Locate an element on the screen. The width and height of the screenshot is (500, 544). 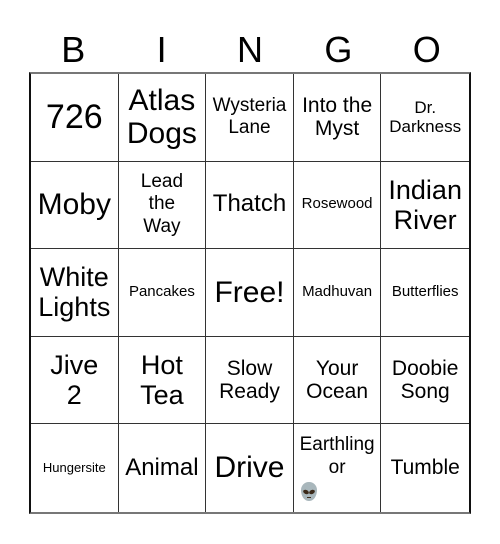
bingo-cell-free: Free! is located at coordinates (250, 293).